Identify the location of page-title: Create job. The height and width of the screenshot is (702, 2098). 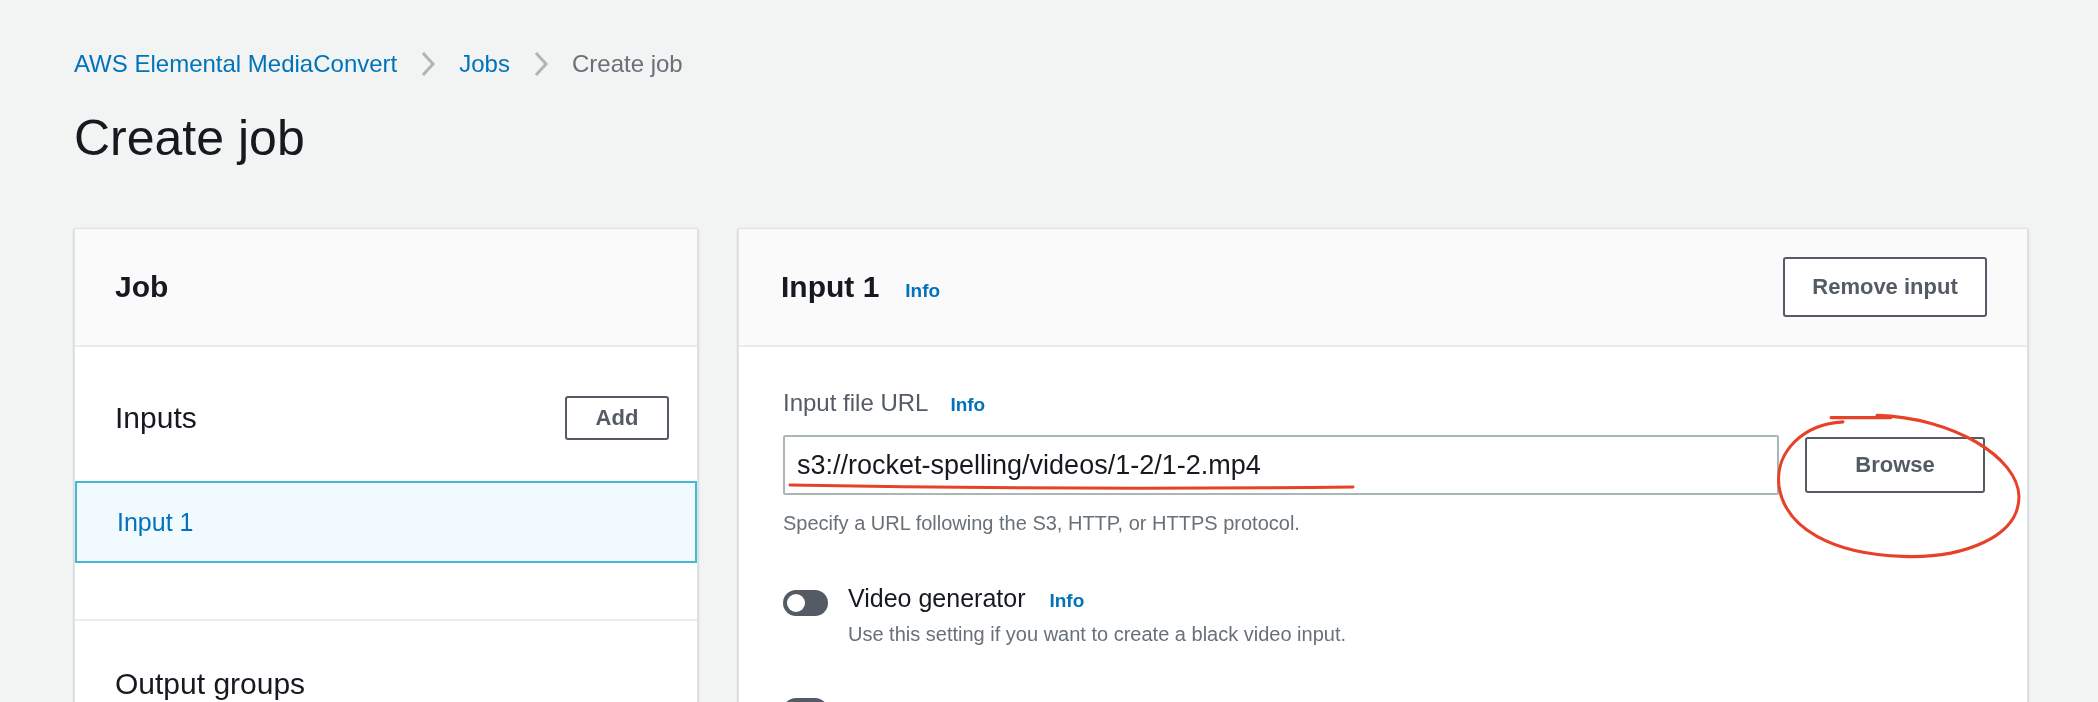
(190, 138).